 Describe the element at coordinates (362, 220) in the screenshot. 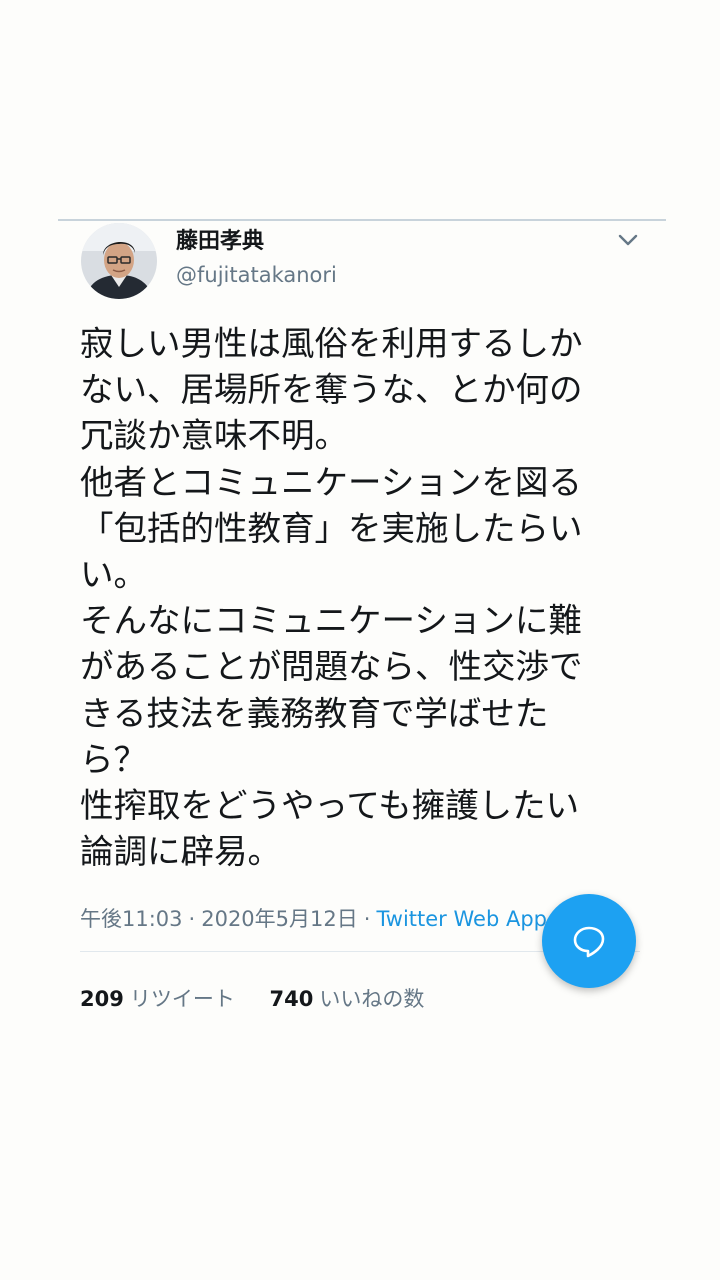

I see `top-divider` at that location.